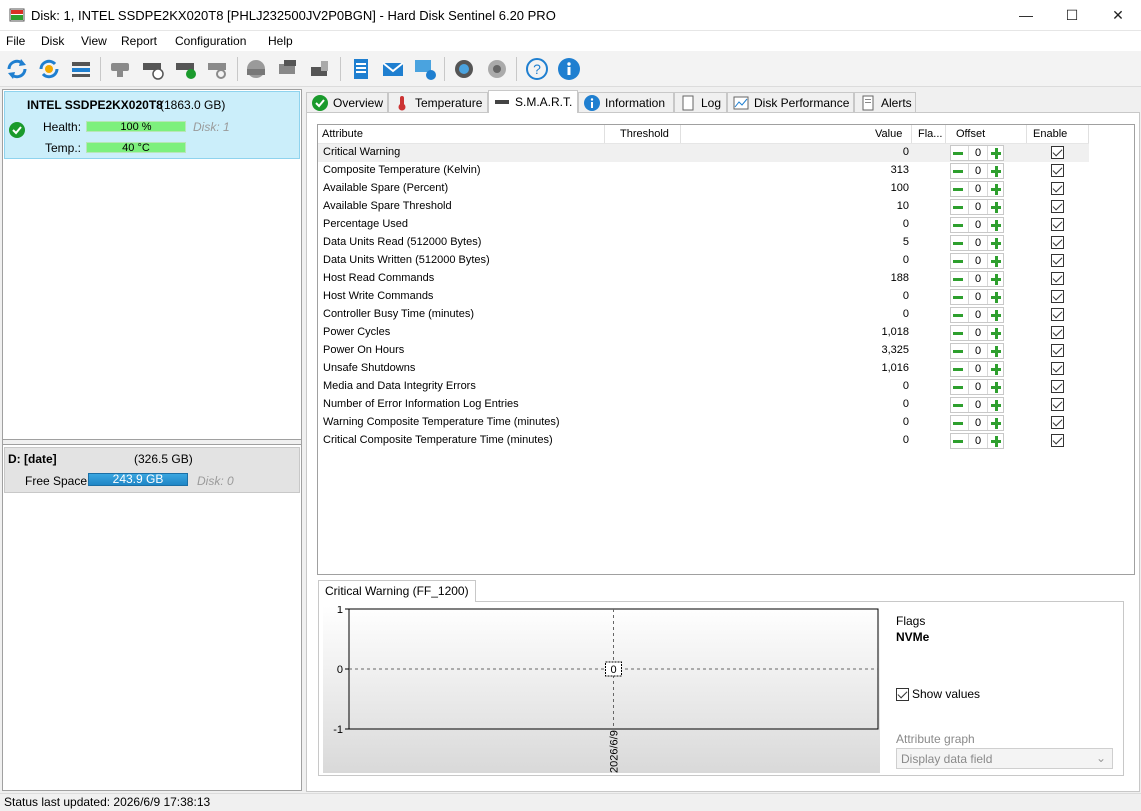  I want to click on help-icon: ?, so click(537, 69).